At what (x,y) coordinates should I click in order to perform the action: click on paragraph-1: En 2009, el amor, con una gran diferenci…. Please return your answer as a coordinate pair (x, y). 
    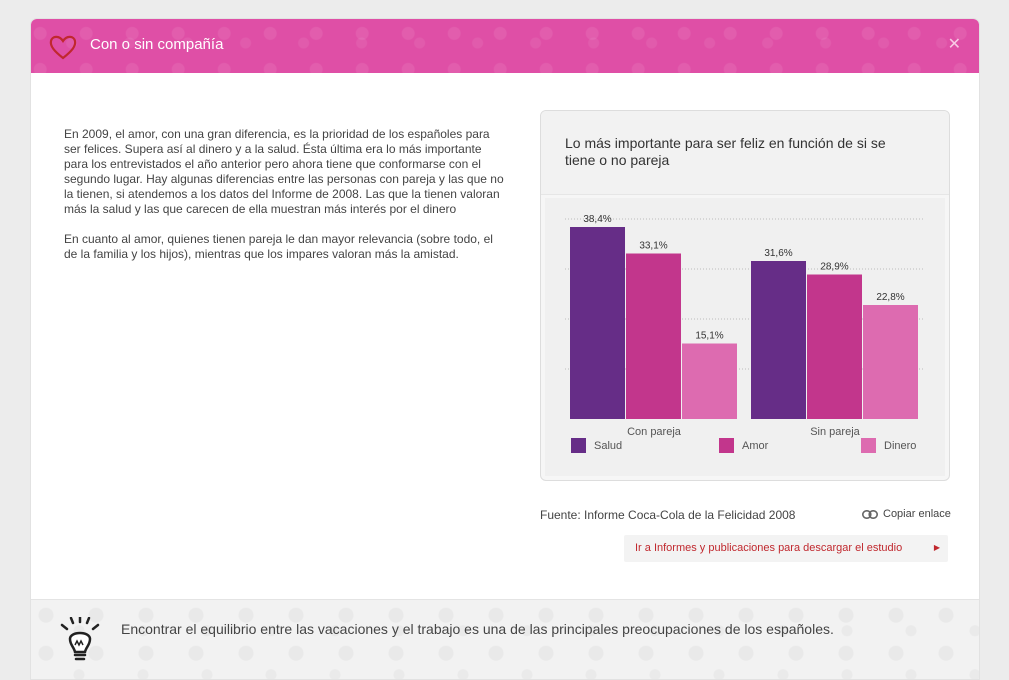
    Looking at the image, I should click on (284, 171).